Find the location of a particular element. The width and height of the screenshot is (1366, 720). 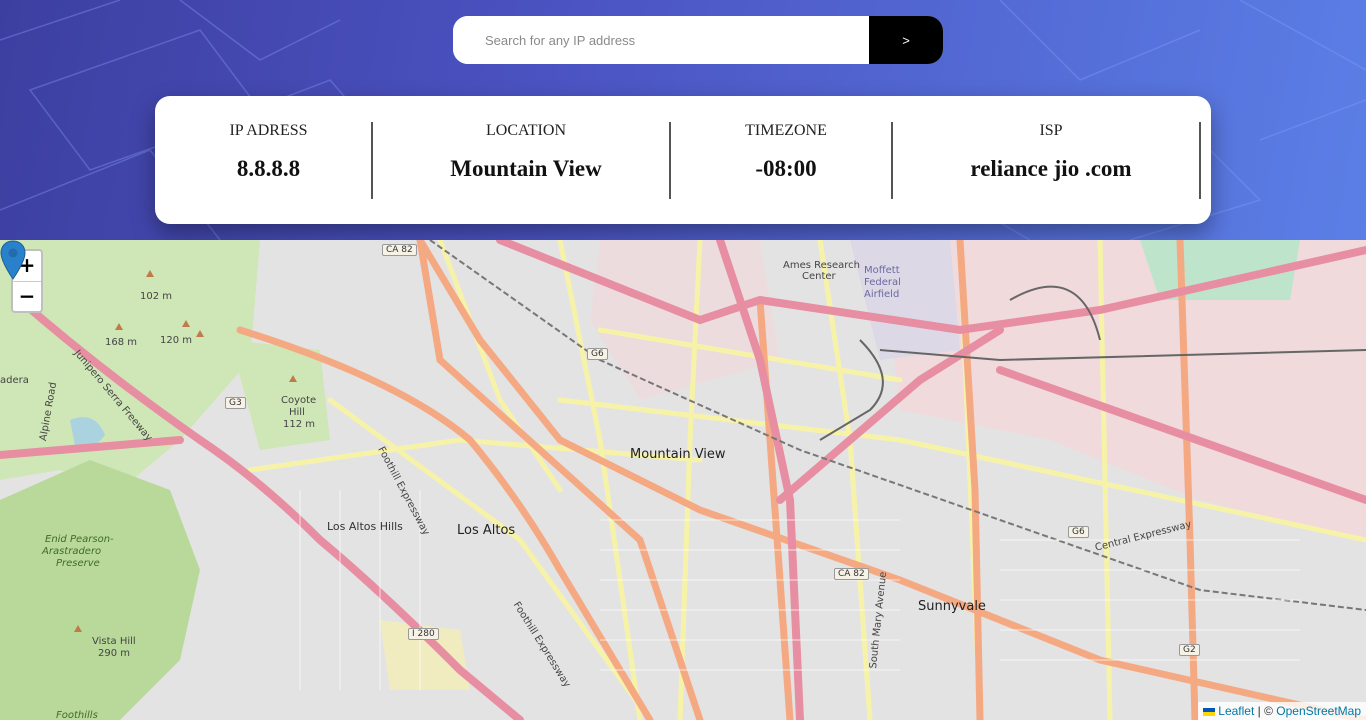

search-bar: > is located at coordinates (698, 40).